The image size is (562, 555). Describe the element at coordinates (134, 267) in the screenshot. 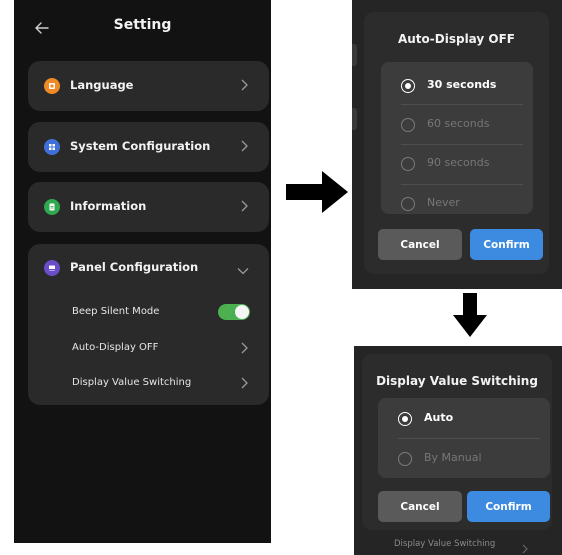

I see `settings-item-label: Panel Configuration` at that location.